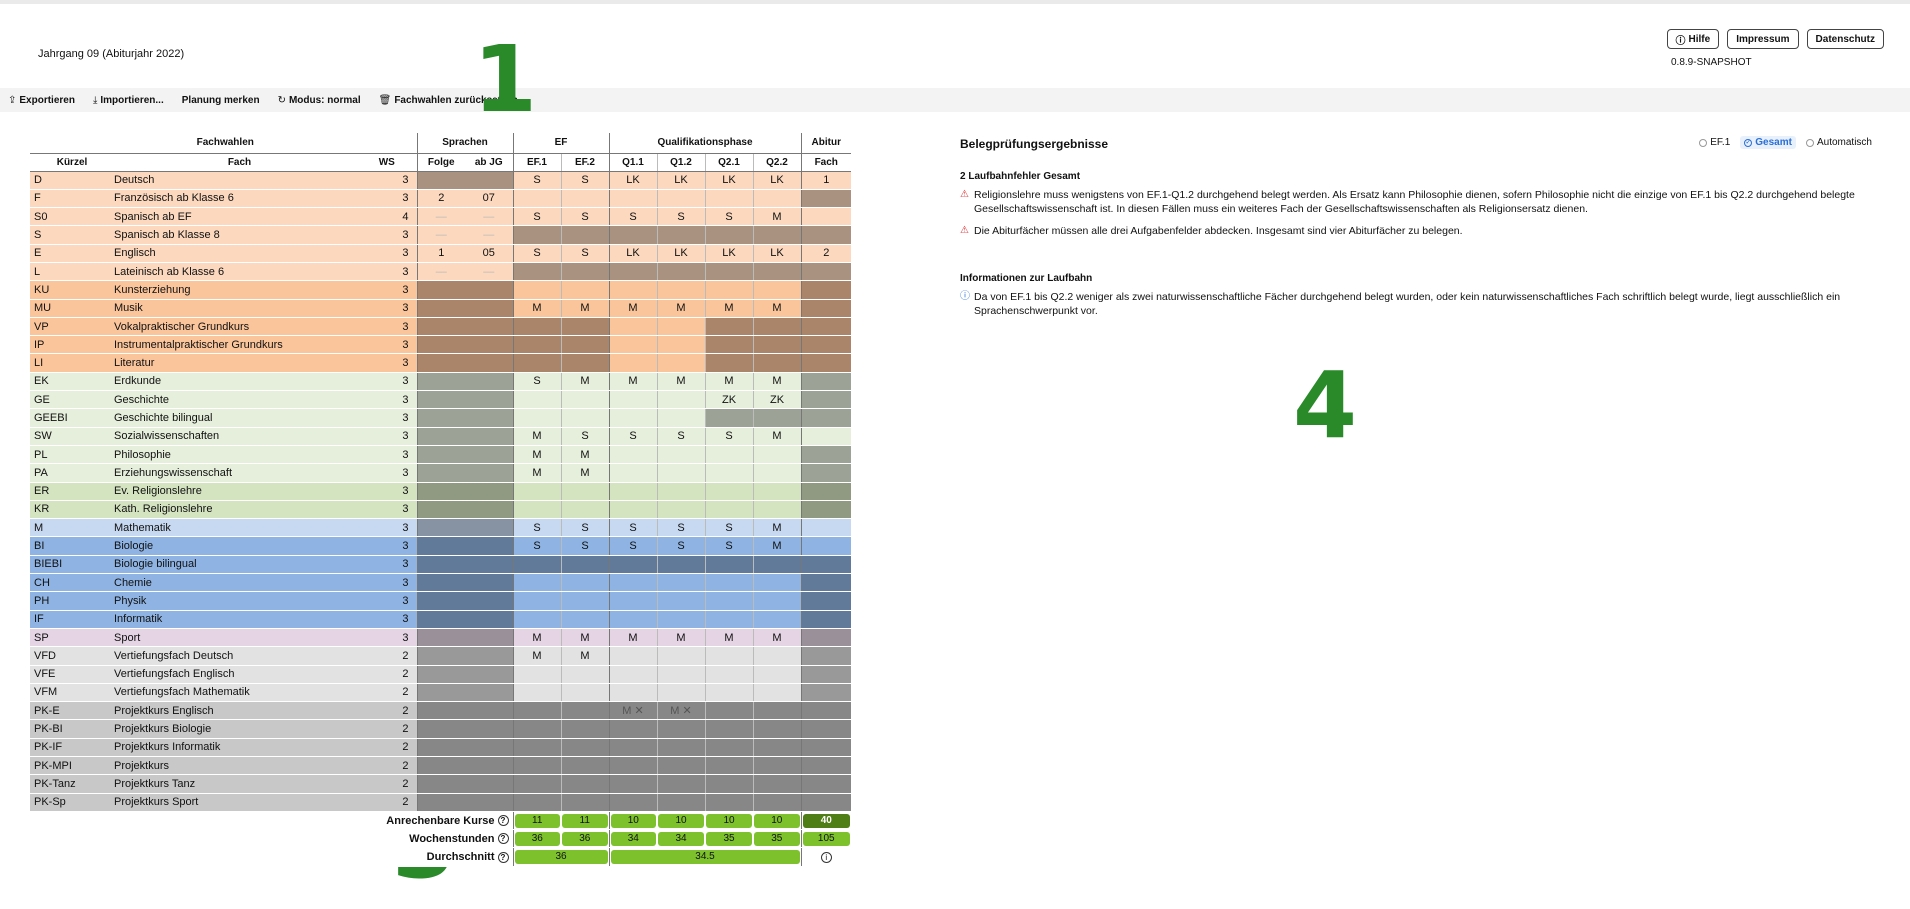  What do you see at coordinates (1768, 142) in the screenshot?
I see `radio-gesamt: ✓ Gesamt` at bounding box center [1768, 142].